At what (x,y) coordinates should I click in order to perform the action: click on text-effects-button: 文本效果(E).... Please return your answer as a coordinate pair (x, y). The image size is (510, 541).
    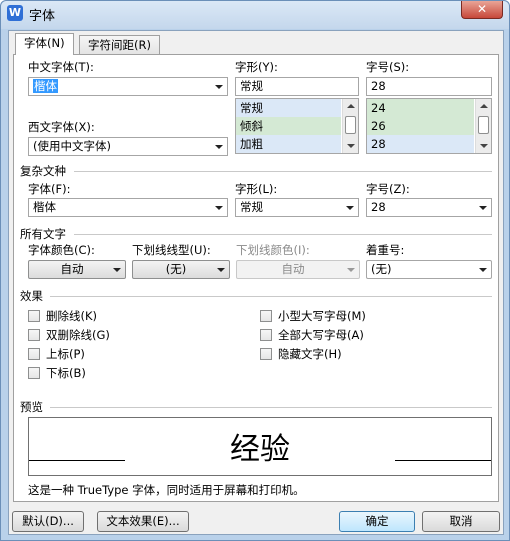
    Looking at the image, I should click on (143, 521).